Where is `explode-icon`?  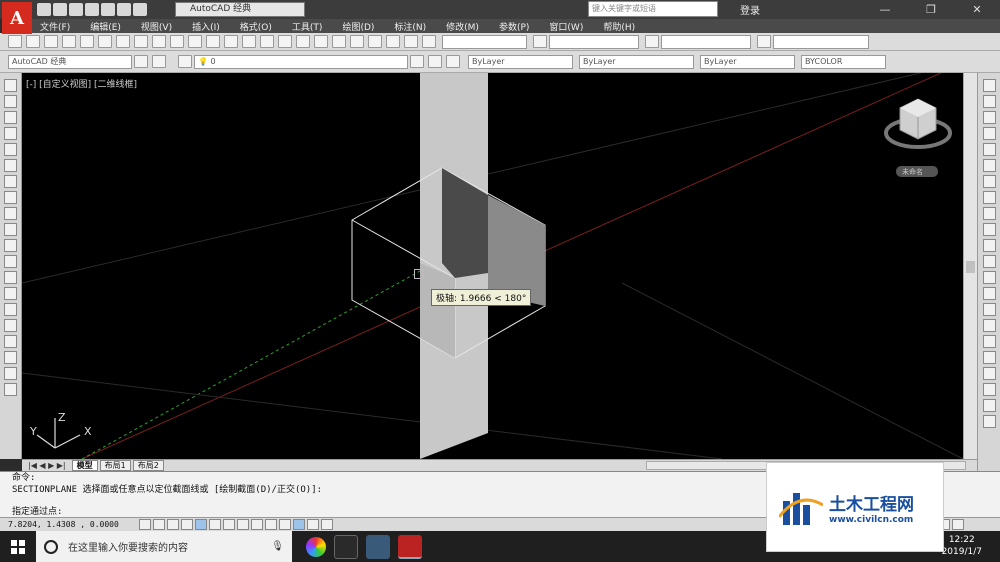 explode-icon is located at coordinates (989, 357).